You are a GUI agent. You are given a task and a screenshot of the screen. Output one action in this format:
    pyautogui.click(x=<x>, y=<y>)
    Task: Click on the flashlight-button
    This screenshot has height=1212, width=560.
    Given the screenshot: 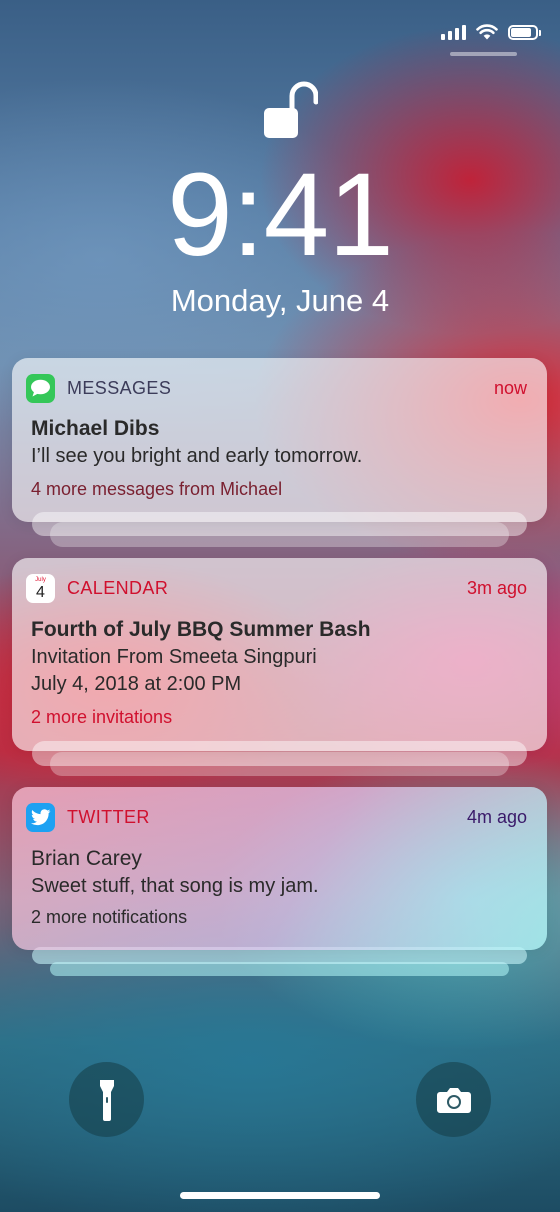 What is the action you would take?
    pyautogui.click(x=106, y=1099)
    